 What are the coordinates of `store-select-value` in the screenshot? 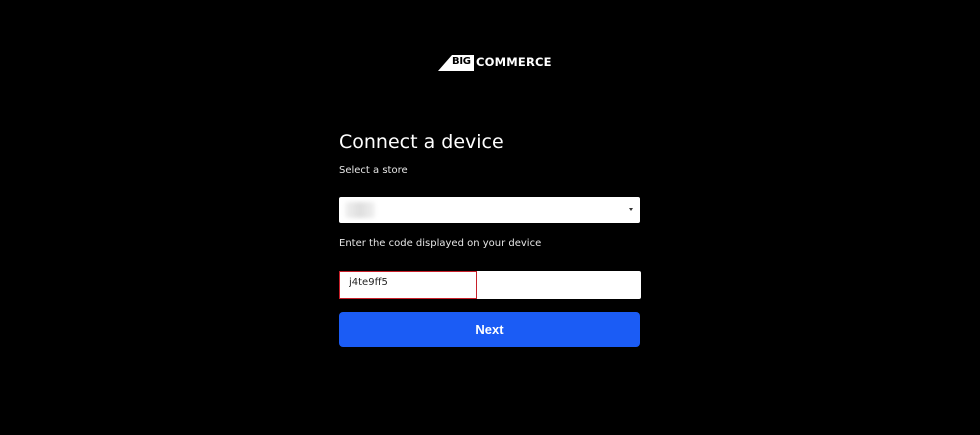 It's located at (360, 210).